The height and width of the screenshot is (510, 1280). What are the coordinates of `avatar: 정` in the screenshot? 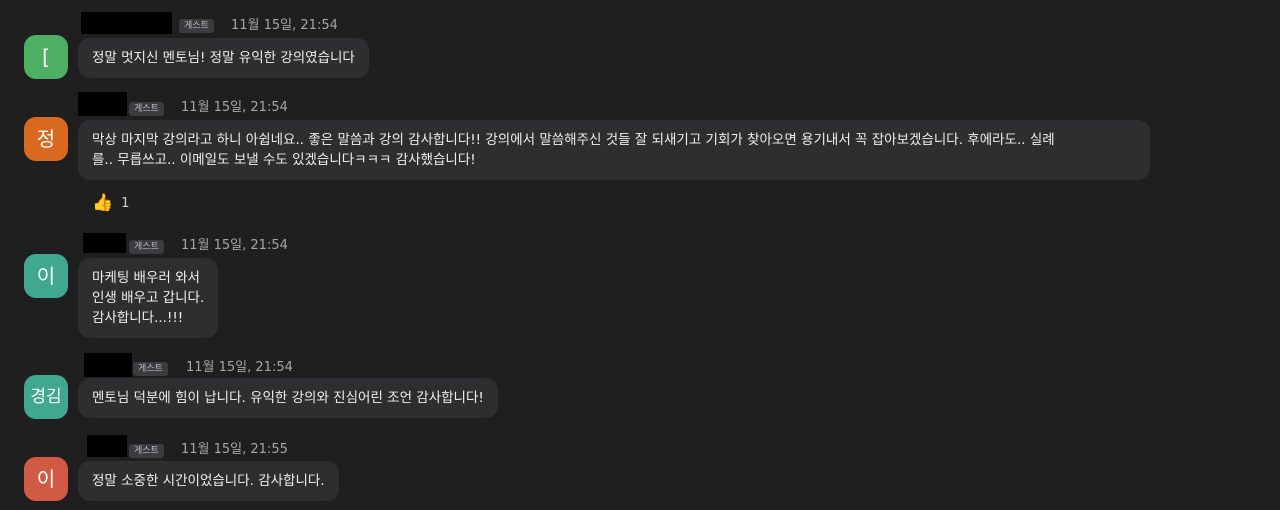 It's located at (46, 139).